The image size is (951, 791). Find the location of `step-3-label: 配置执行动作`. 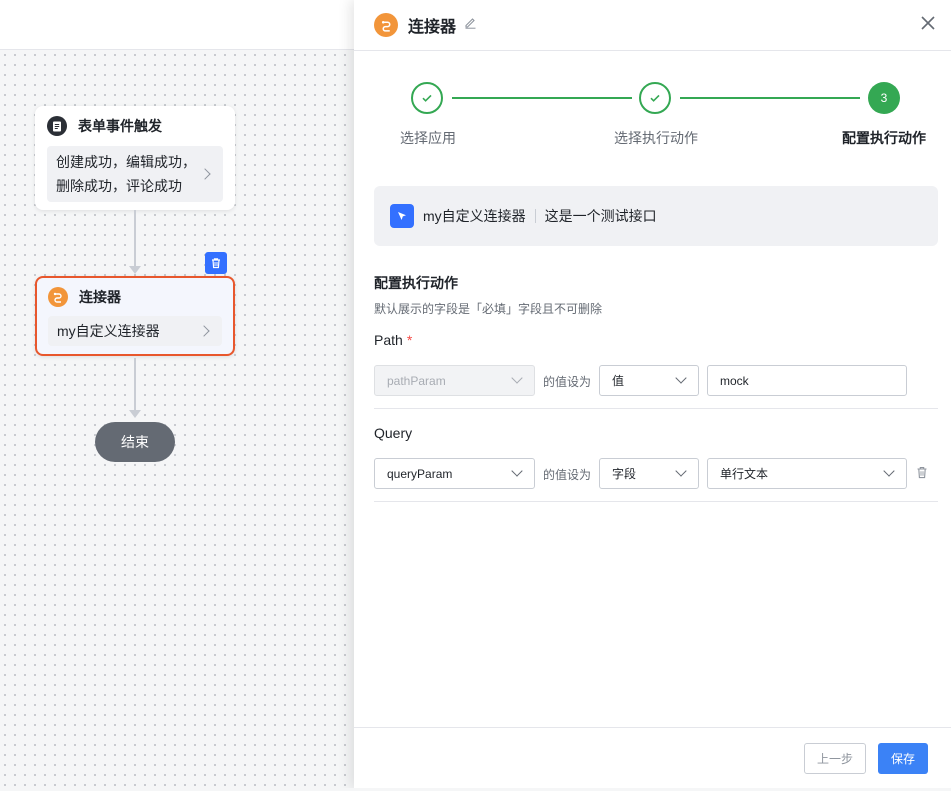

step-3-label: 配置执行动作 is located at coordinates (884, 138).